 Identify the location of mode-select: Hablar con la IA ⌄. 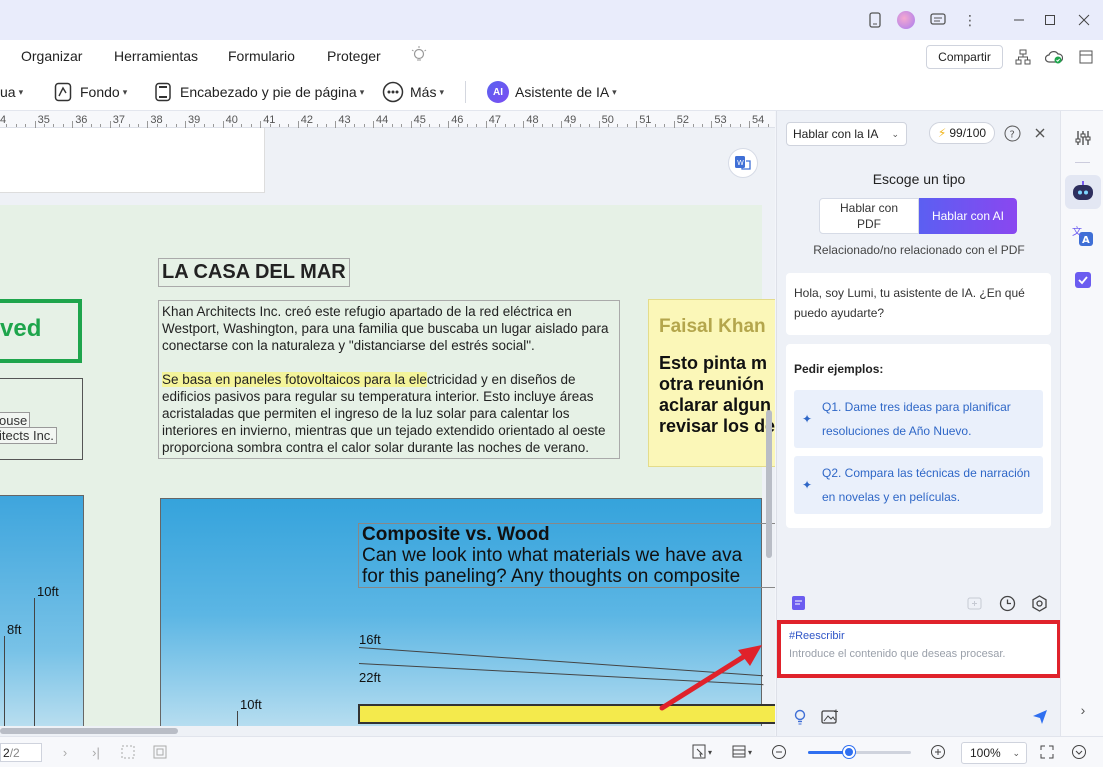
(846, 134).